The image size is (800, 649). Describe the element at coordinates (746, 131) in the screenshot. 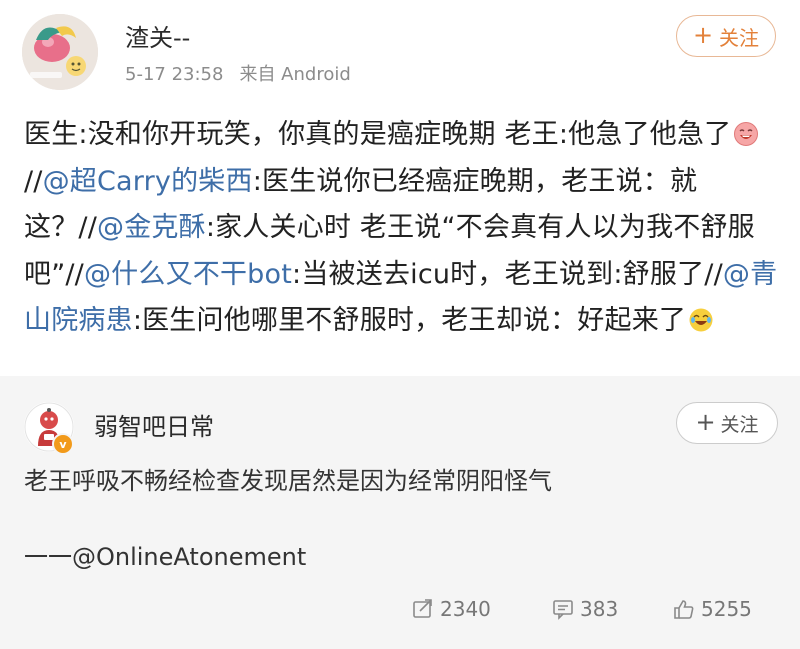

I see `grinning-face-emoji-icon` at that location.